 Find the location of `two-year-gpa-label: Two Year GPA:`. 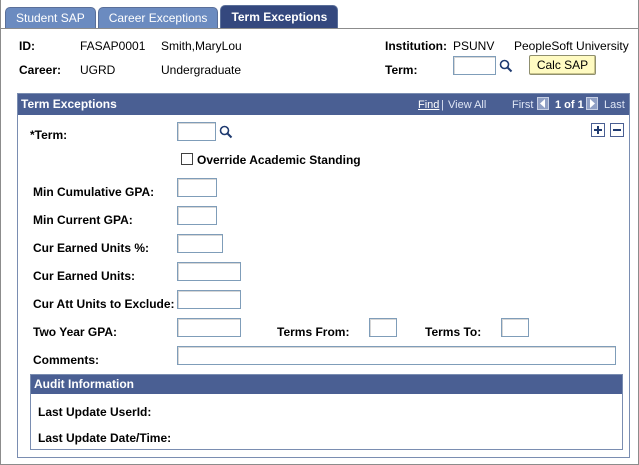

two-year-gpa-label: Two Year GPA: is located at coordinates (75, 332).